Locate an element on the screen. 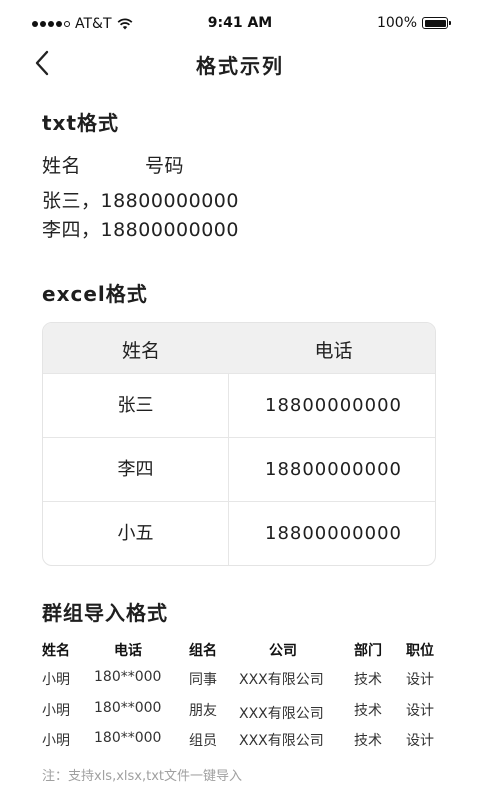 The height and width of the screenshot is (800, 480). table-row: 小明 180**000 组员 XXX有限公司 技术 设计 is located at coordinates (240, 742).